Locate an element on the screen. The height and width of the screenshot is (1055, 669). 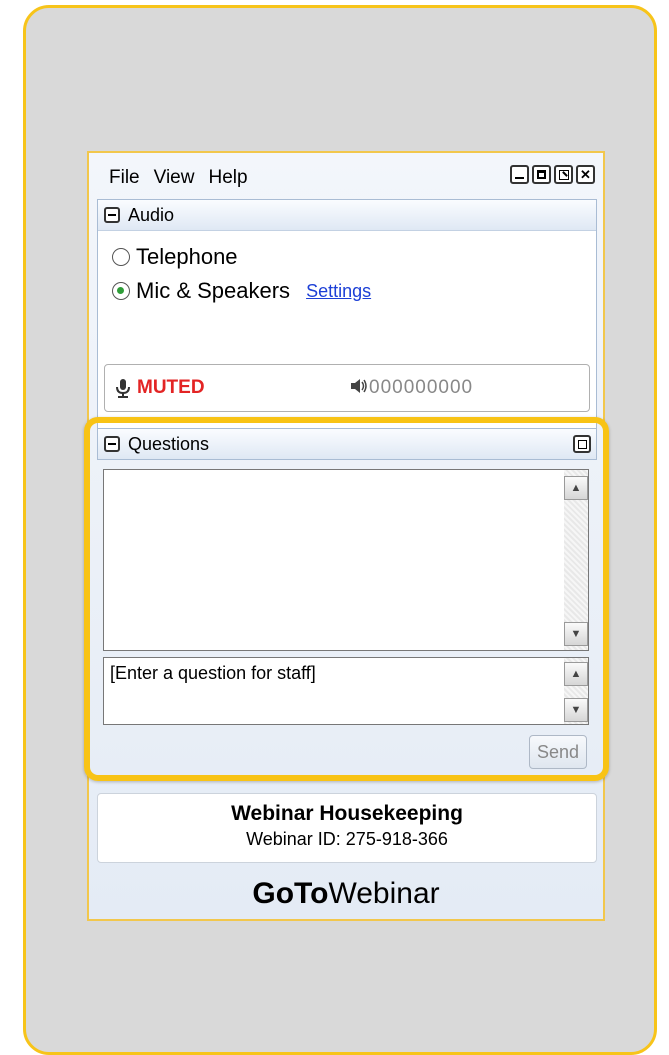
mic-speakers-option: Mic & Speakers Settings is located at coordinates (241, 291).